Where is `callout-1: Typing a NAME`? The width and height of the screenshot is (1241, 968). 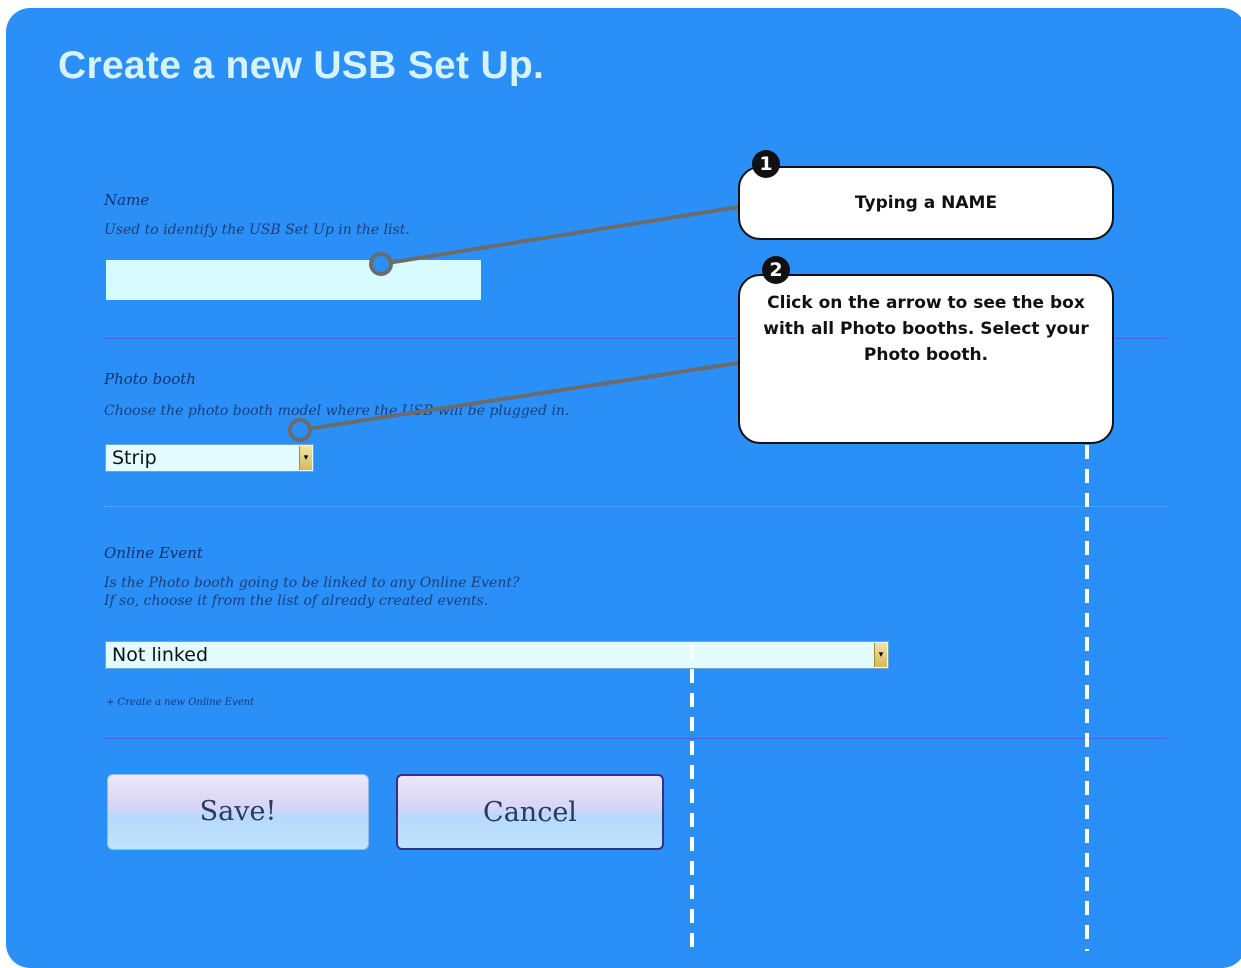 callout-1: Typing a NAME is located at coordinates (926, 203).